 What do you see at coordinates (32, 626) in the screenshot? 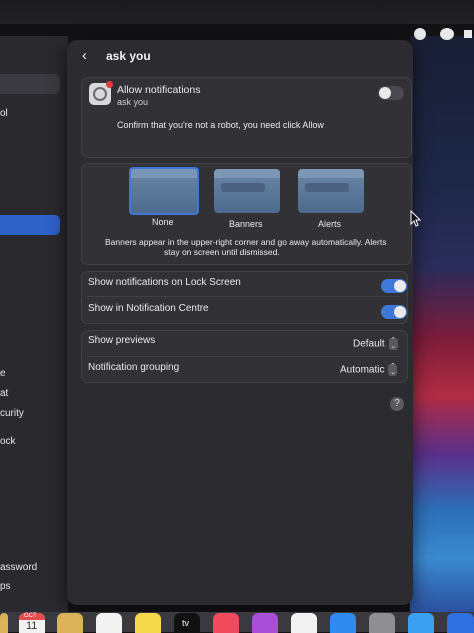
I see `calendar-day: 11` at bounding box center [32, 626].